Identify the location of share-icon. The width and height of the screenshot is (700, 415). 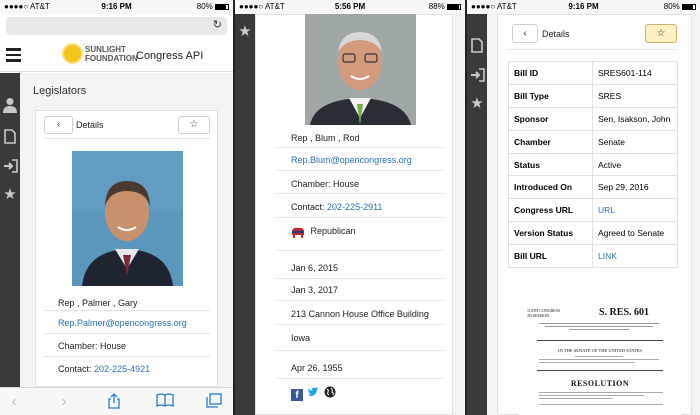
(114, 402).